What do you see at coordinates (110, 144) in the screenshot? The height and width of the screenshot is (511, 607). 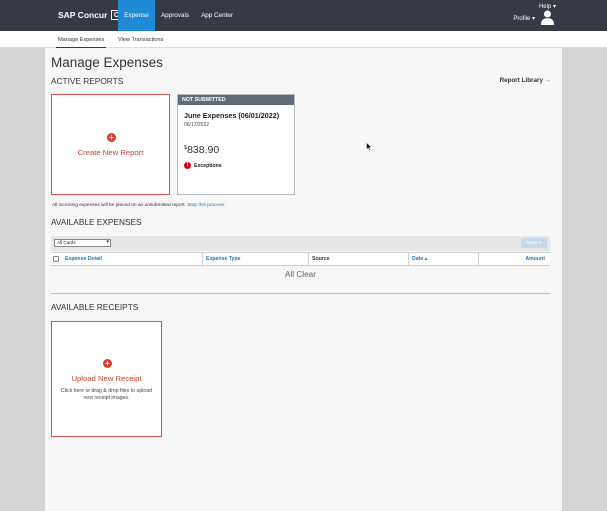 I see `create-new-report-card: + Create New Report` at bounding box center [110, 144].